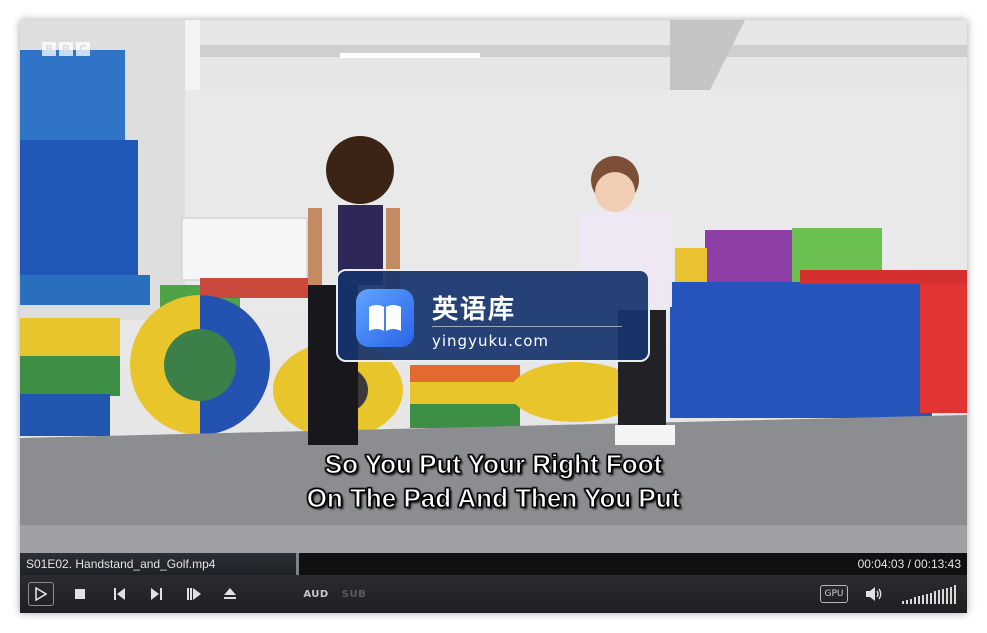 This screenshot has height=633, width=987. What do you see at coordinates (474, 310) in the screenshot?
I see `watermark-title: 英语库` at bounding box center [474, 310].